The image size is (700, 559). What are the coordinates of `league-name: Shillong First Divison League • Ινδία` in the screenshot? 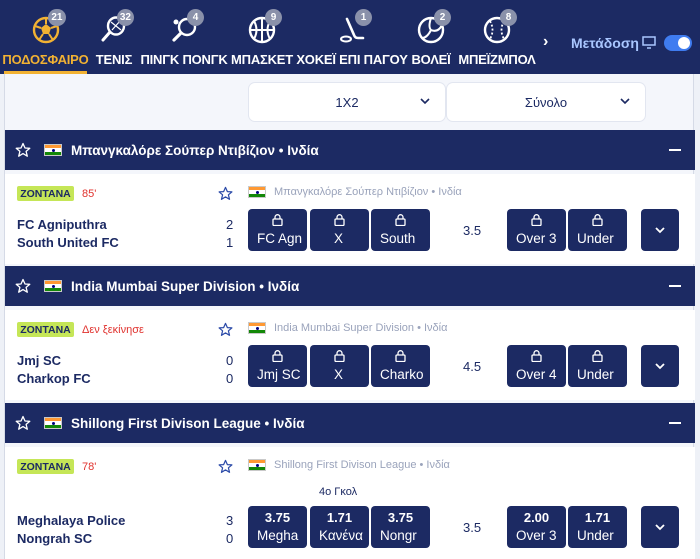 It's located at (188, 423).